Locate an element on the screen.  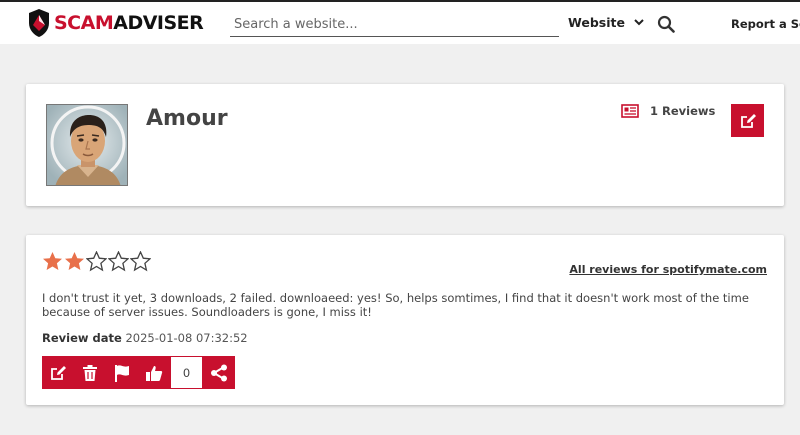
website-dropdown: Website is located at coordinates (606, 22).